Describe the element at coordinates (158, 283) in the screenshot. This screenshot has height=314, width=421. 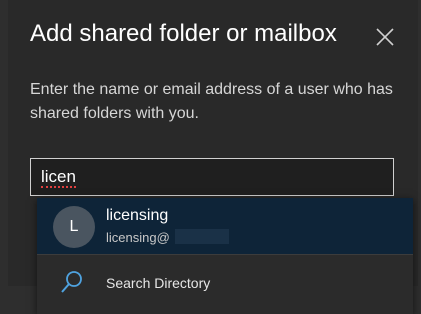
I see `search-directory-label: Search Directory` at that location.